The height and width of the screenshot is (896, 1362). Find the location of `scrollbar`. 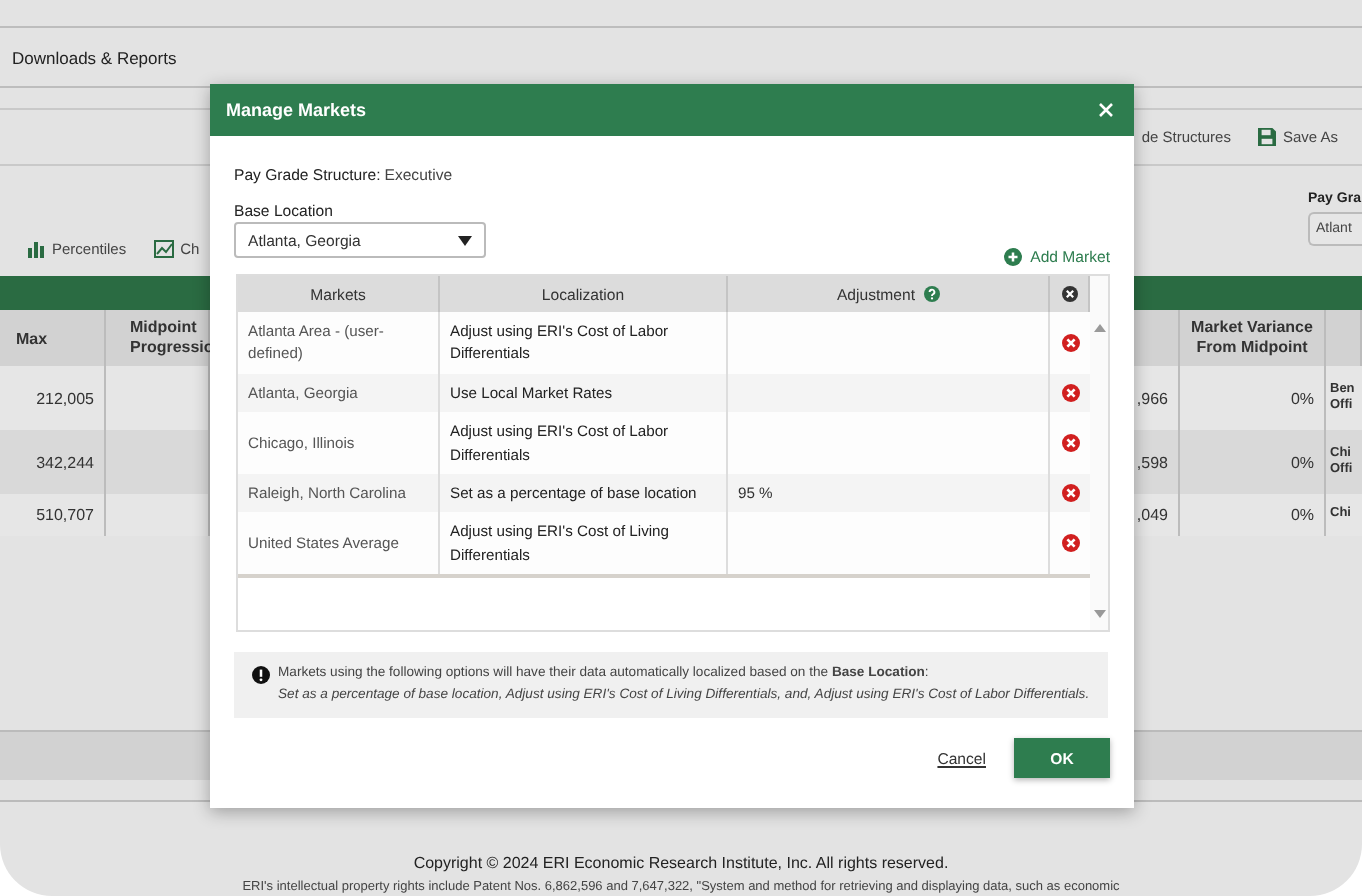

scrollbar is located at coordinates (1099, 453).